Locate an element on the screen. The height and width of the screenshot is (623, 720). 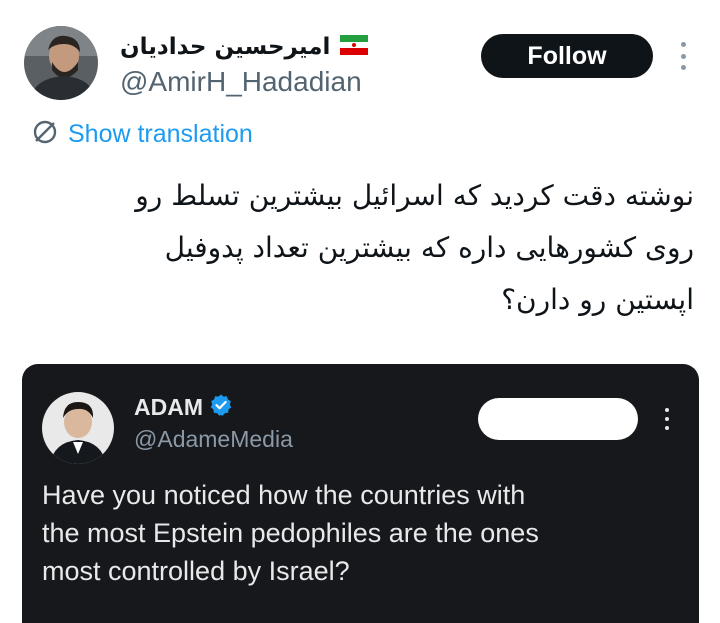
quoted-display-name: ADAM is located at coordinates (168, 407).